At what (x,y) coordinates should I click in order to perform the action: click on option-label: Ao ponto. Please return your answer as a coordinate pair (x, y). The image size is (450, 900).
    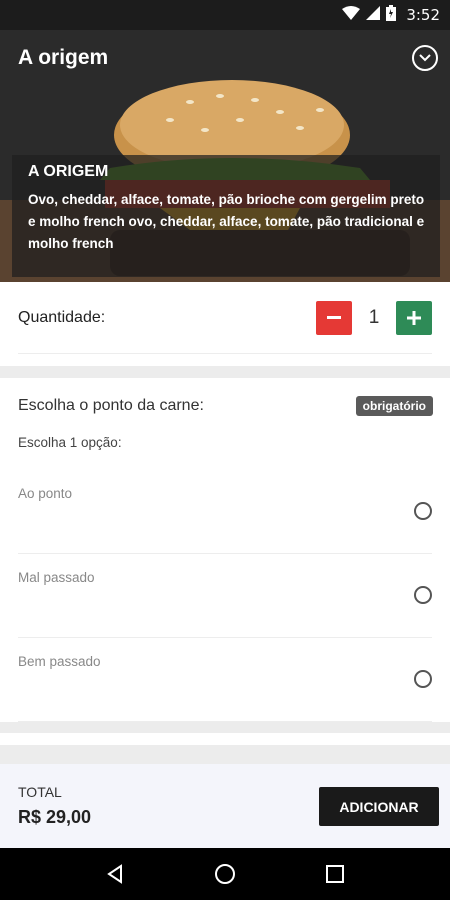
    Looking at the image, I should click on (45, 493).